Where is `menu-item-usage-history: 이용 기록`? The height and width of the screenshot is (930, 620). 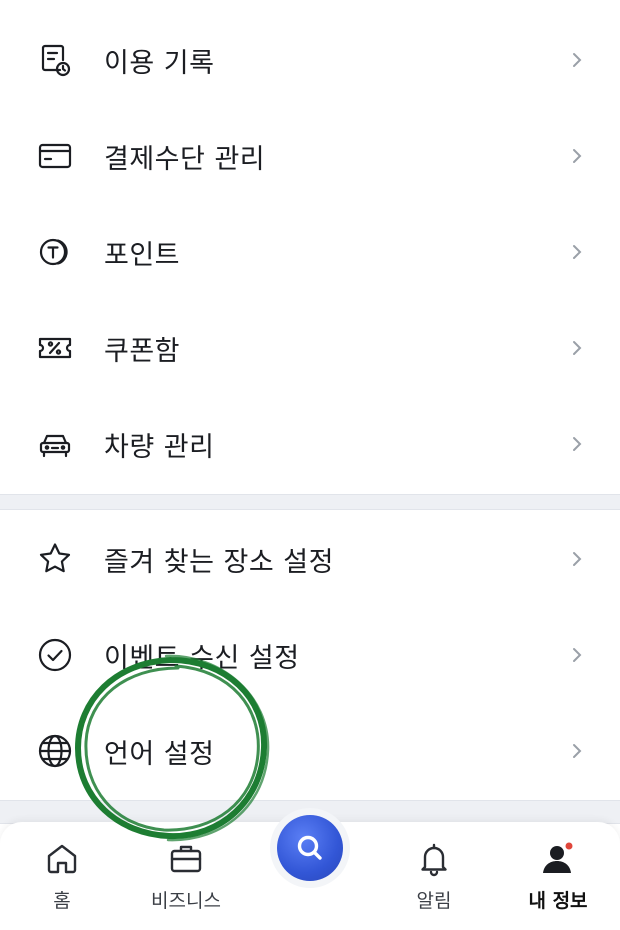
menu-item-usage-history: 이용 기록 is located at coordinates (310, 60).